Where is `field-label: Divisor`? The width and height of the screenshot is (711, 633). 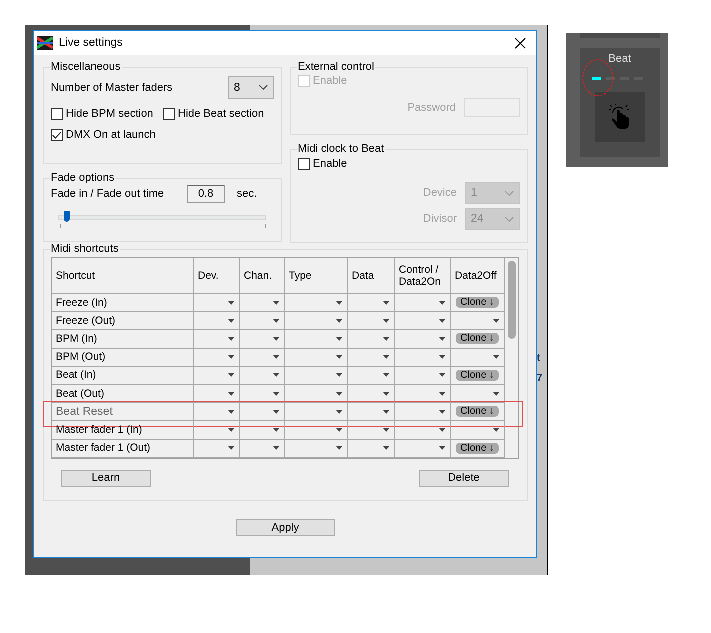
field-label: Divisor is located at coordinates (440, 219).